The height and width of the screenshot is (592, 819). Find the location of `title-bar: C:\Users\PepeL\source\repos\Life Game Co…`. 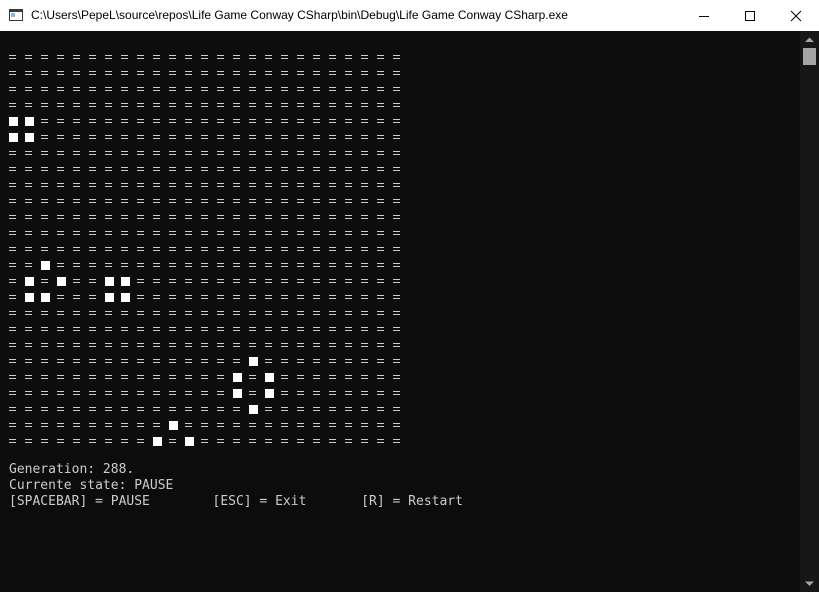

title-bar: C:\Users\PepeL\source\repos\Life Game Co… is located at coordinates (409, 15).